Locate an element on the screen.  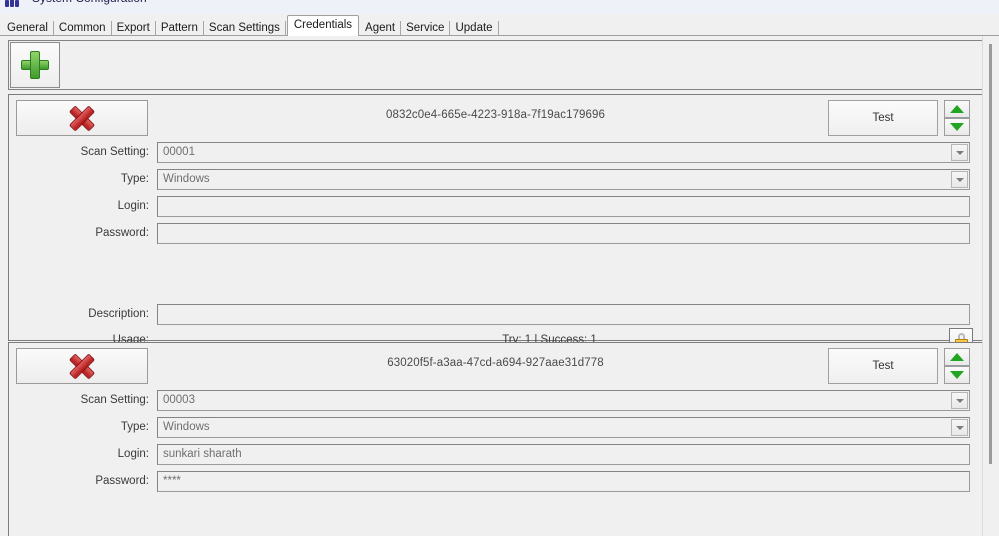
password-row: Password: **** is located at coordinates (495, 483).